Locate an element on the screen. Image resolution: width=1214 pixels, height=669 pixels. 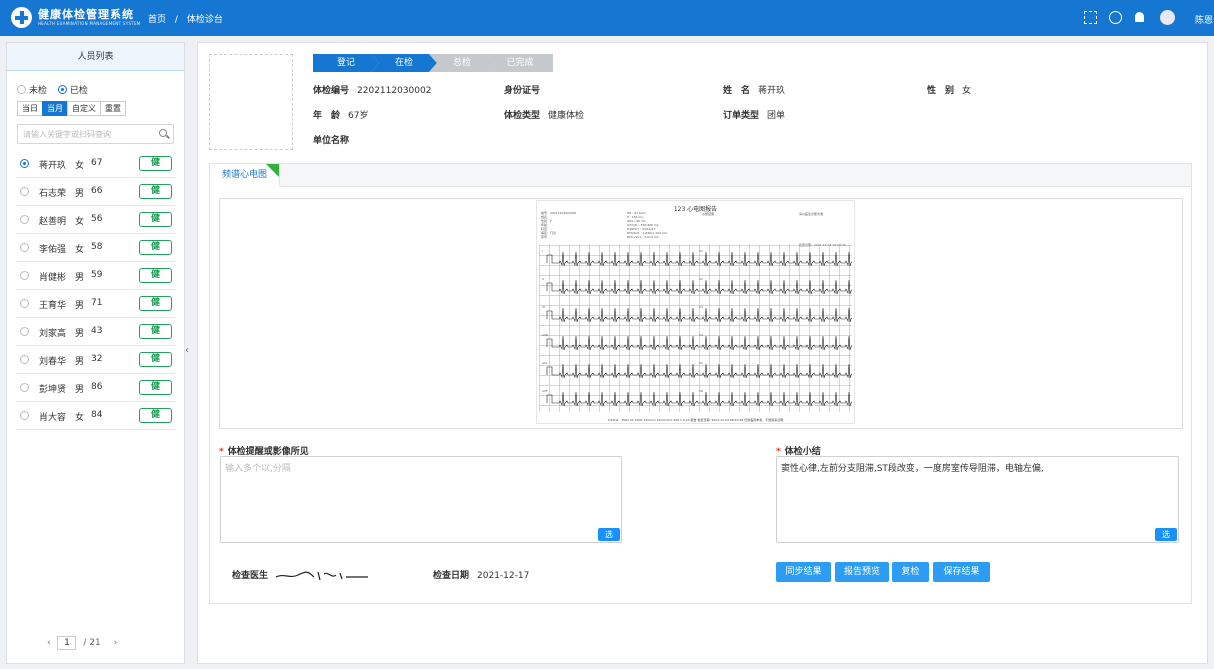
avatar is located at coordinates (1167, 17).